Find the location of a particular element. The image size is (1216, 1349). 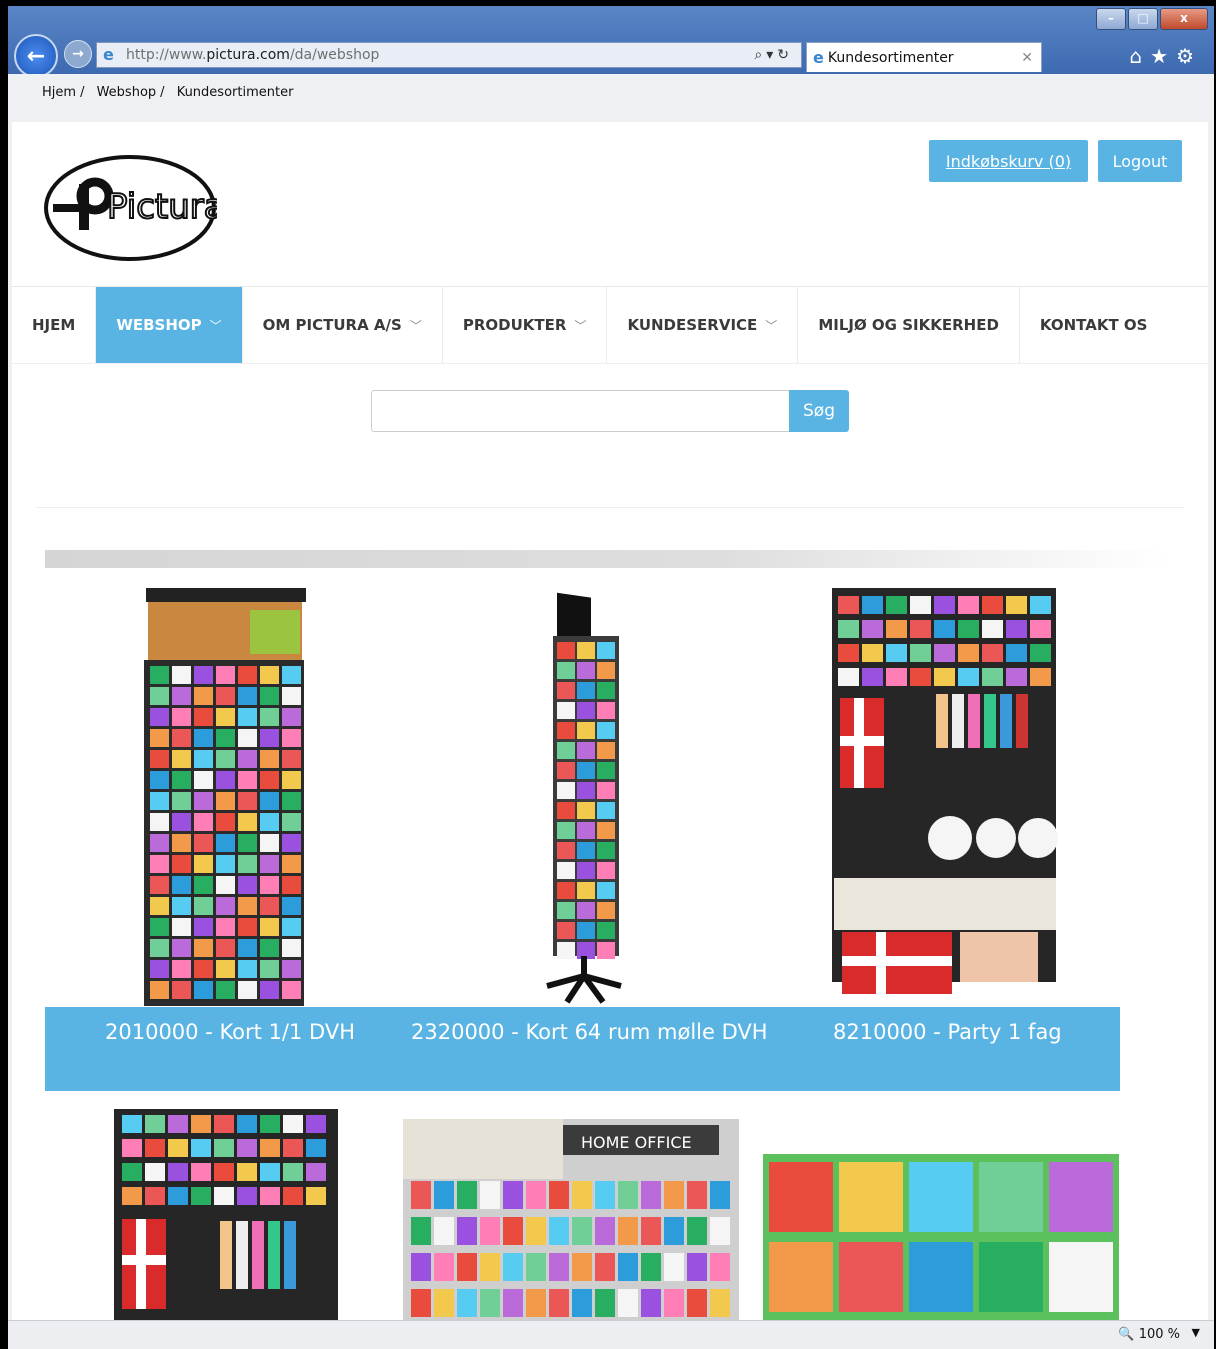

chevron-down-icon: ▼ is located at coordinates (1196, 1332).